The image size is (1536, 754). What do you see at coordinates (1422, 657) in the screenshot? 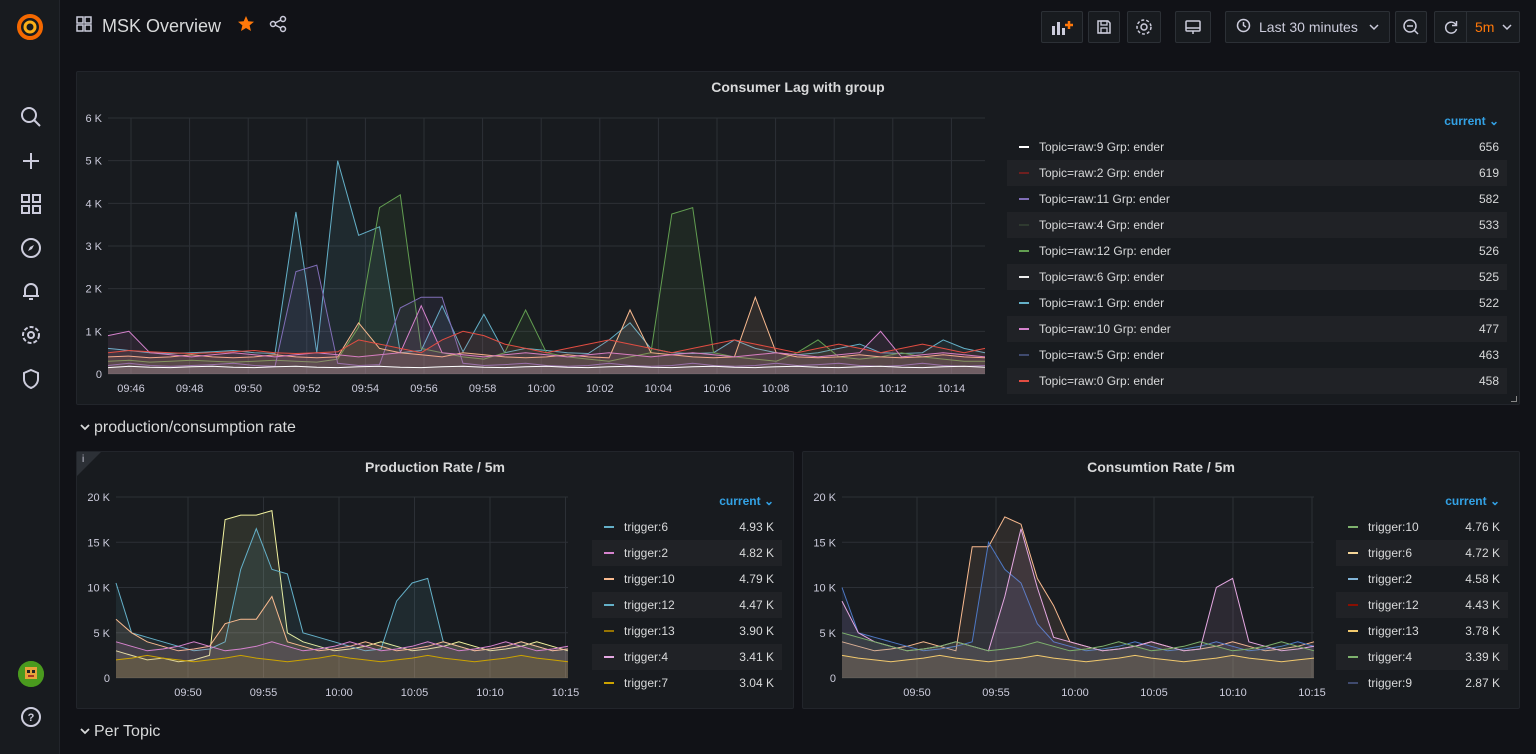
I see `legend-item: trigger:4 3.39 K` at bounding box center [1422, 657].